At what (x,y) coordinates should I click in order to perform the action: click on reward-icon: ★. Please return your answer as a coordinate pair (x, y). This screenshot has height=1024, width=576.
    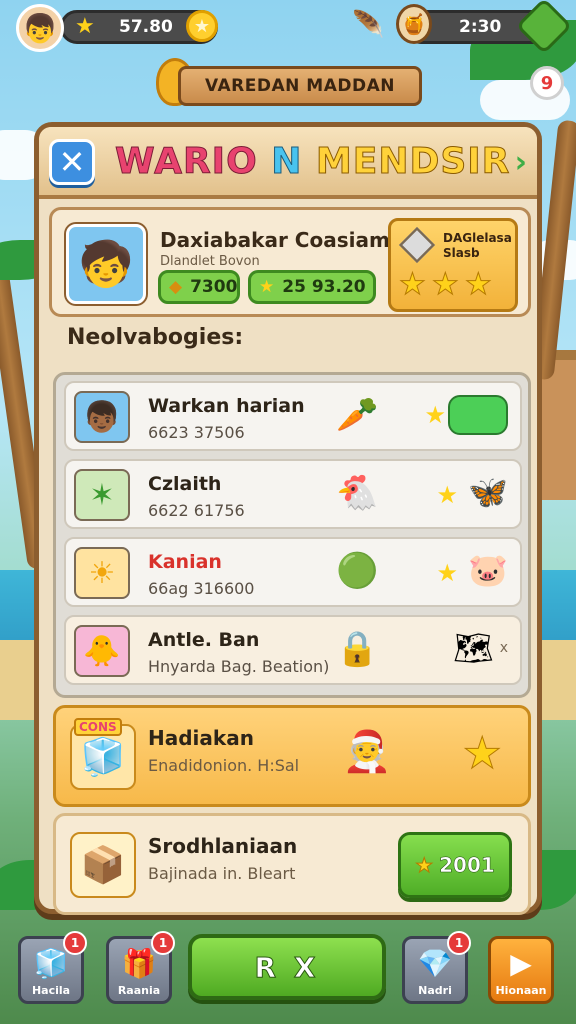
    Looking at the image, I should click on (466, 415).